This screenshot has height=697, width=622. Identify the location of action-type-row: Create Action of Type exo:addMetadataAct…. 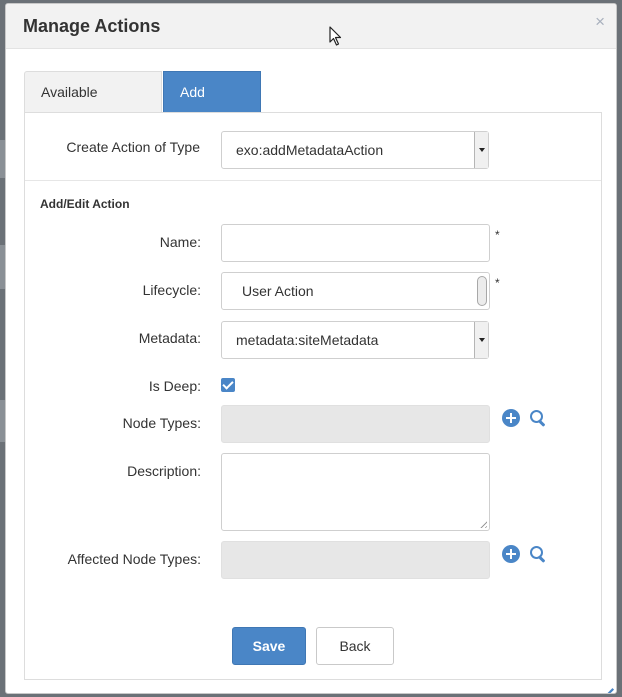
(313, 147).